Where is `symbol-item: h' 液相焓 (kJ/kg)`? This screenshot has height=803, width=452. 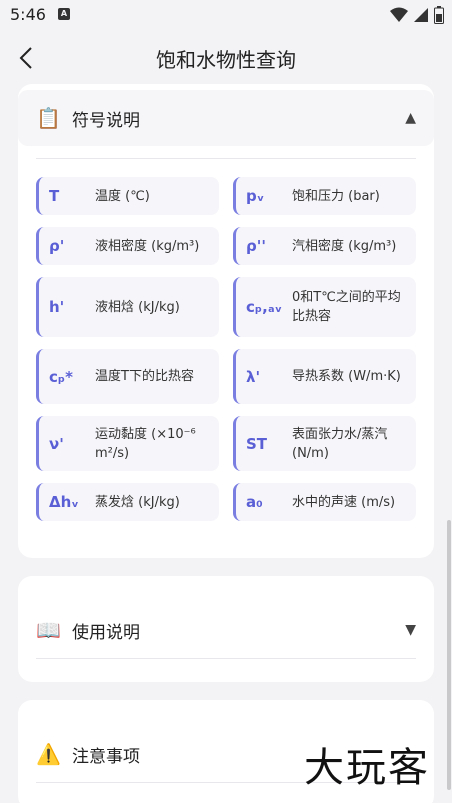 symbol-item: h' 液相焓 (kJ/kg) is located at coordinates (127, 307).